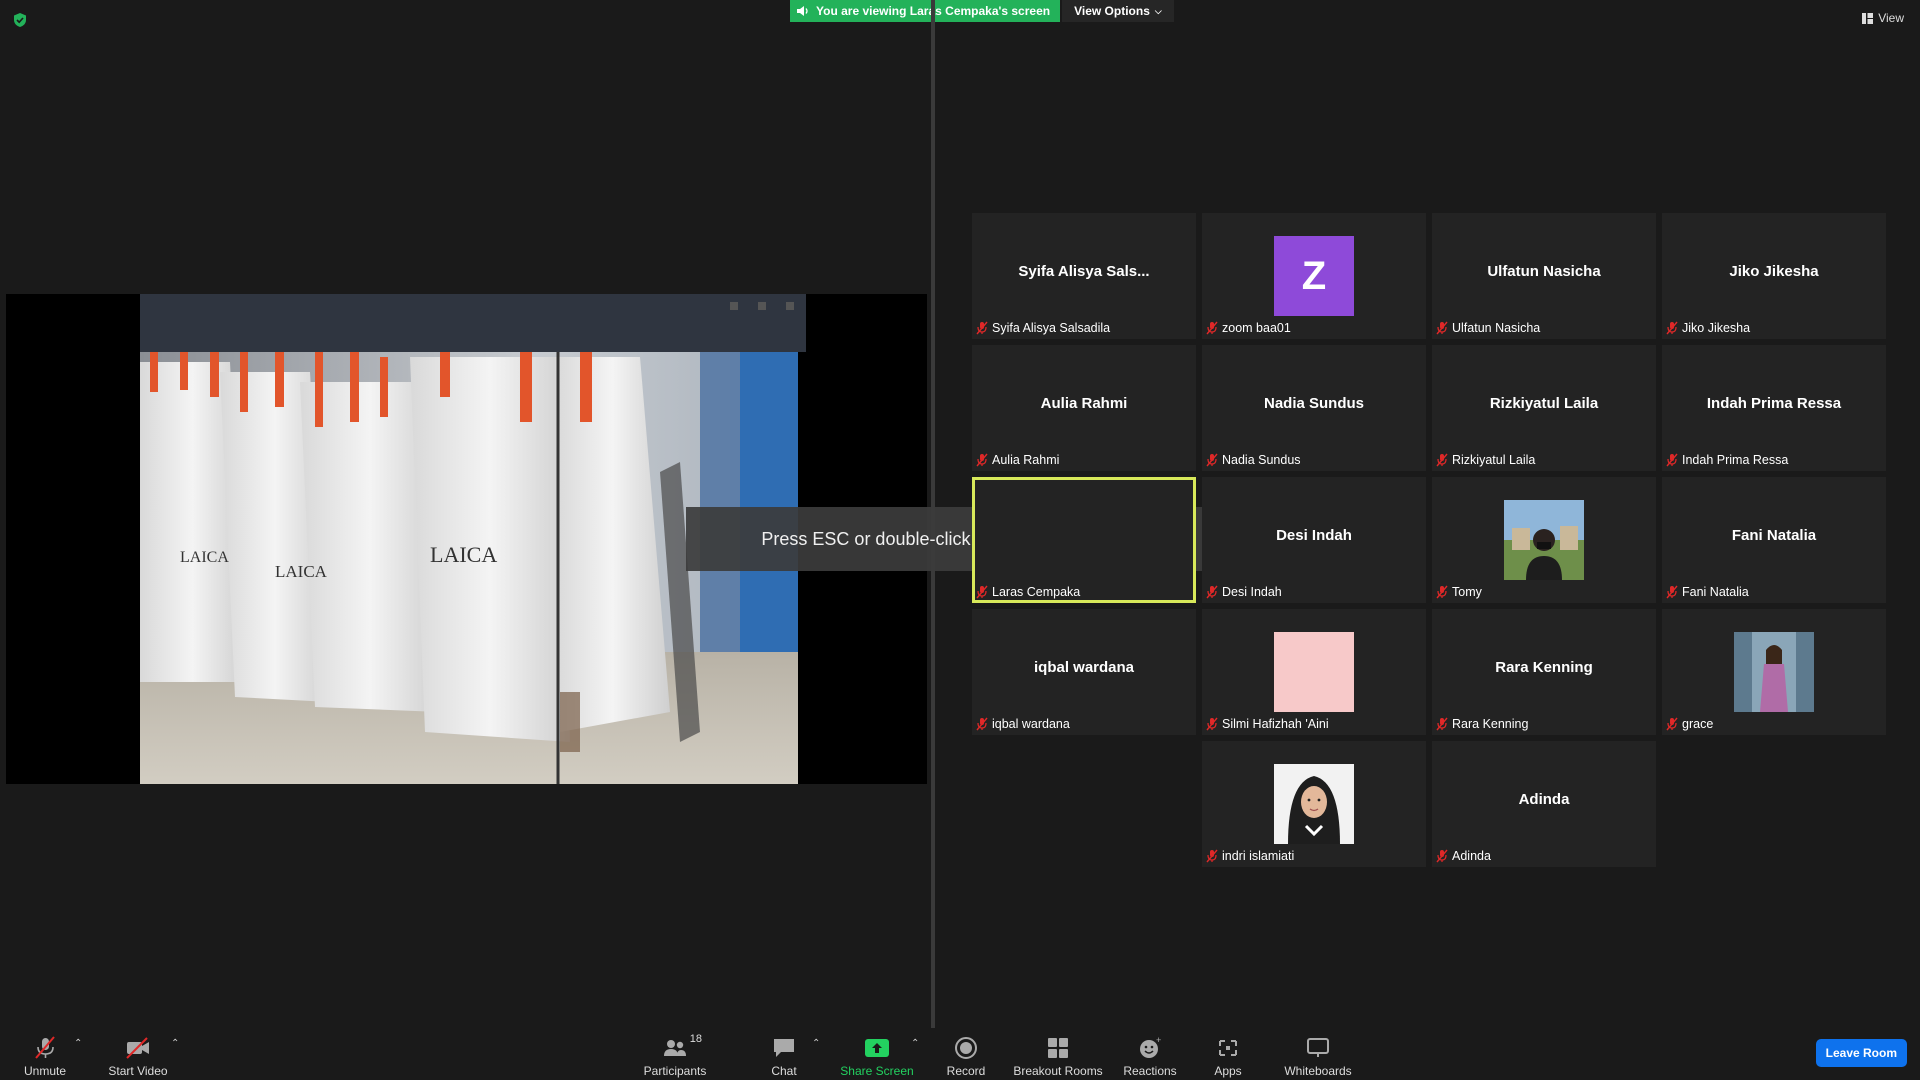 Image resolution: width=1920 pixels, height=1080 pixels. Describe the element at coordinates (1544, 799) in the screenshot. I see `participant-display-name: Adinda` at that location.